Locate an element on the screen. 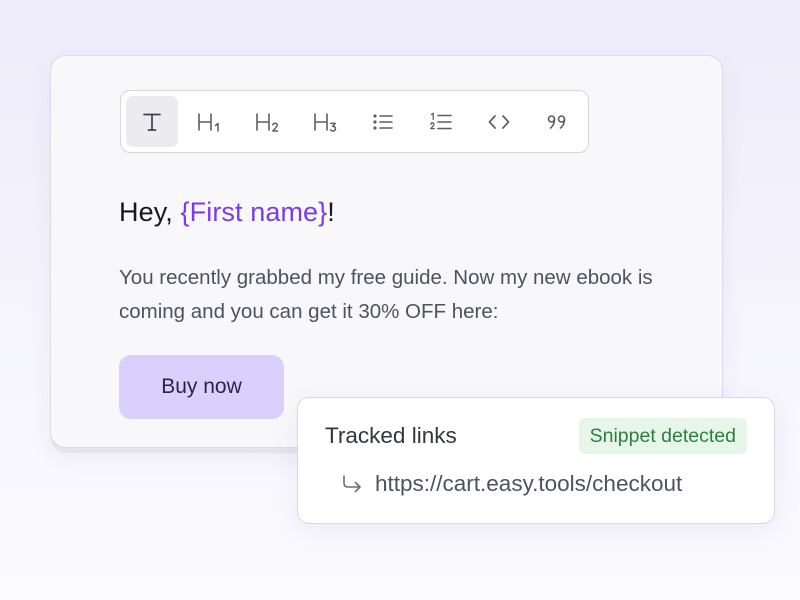 Image resolution: width=800 pixels, height=600 pixels. heading-2-icon is located at coordinates (268, 122).